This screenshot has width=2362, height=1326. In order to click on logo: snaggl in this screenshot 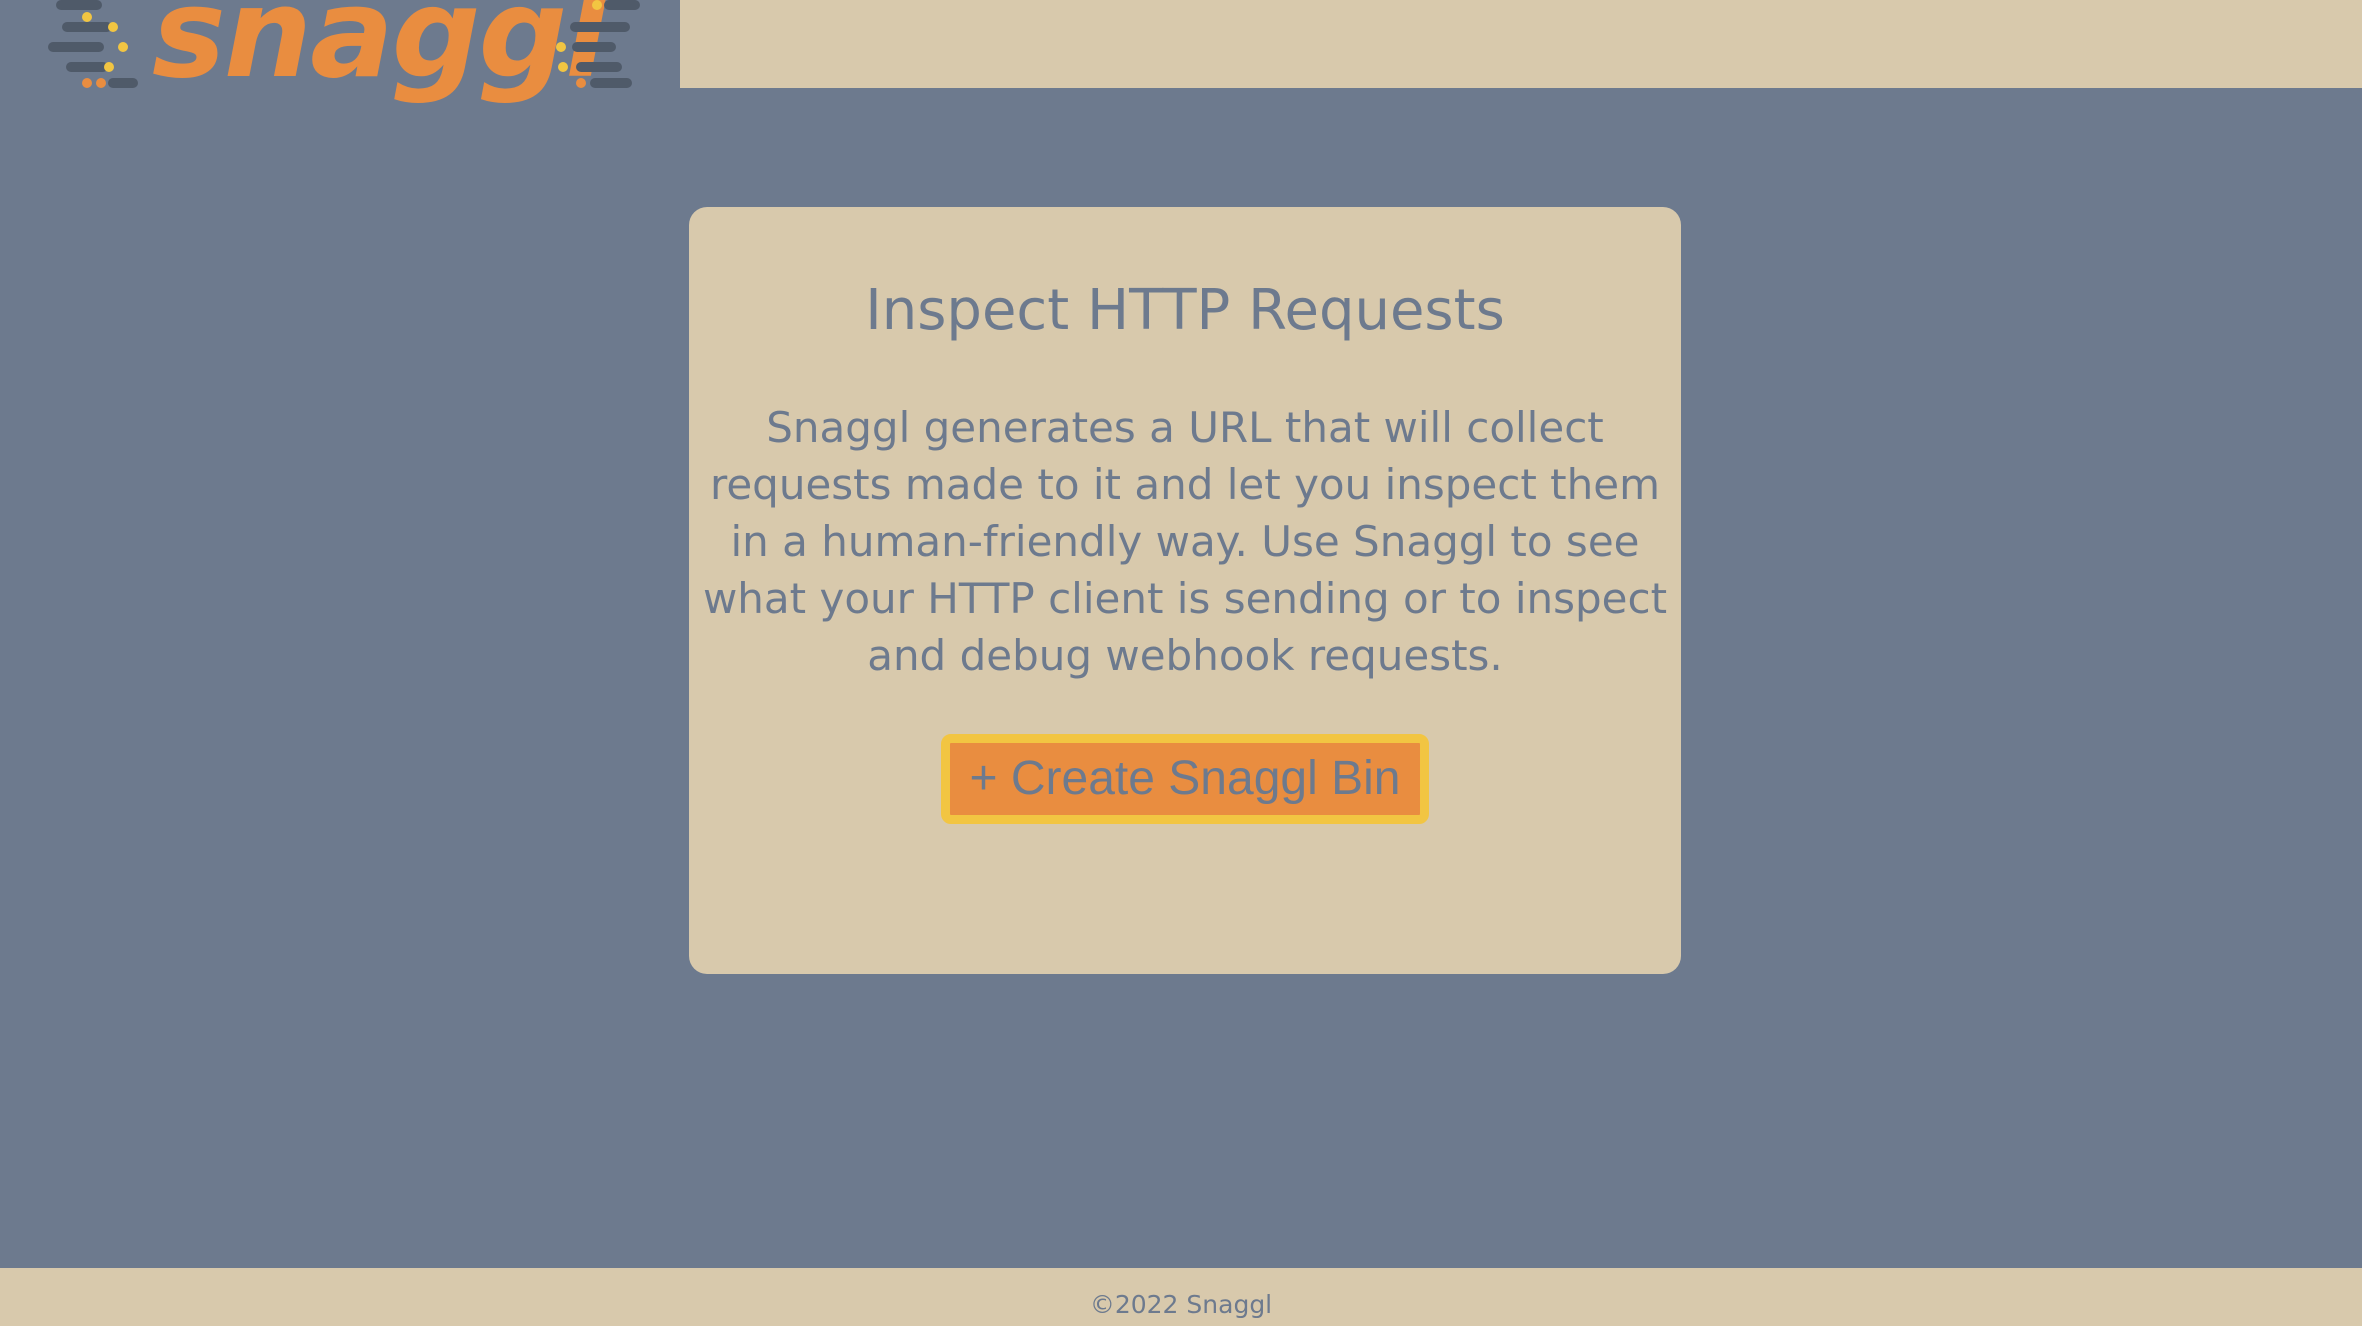, I will do `click(340, 48)`.